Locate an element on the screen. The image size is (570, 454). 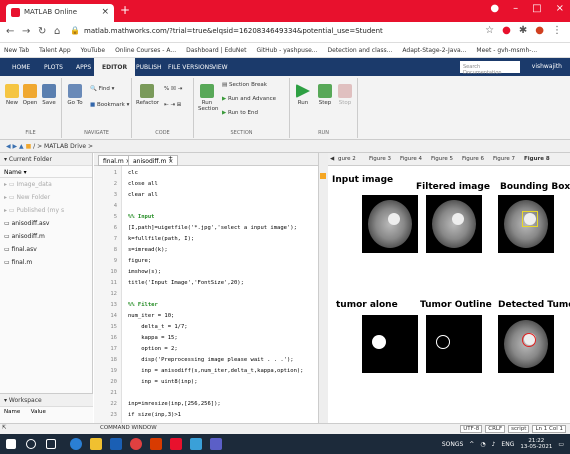
comment-tools: % ☒ ⇥ is located at coordinates (173, 89).